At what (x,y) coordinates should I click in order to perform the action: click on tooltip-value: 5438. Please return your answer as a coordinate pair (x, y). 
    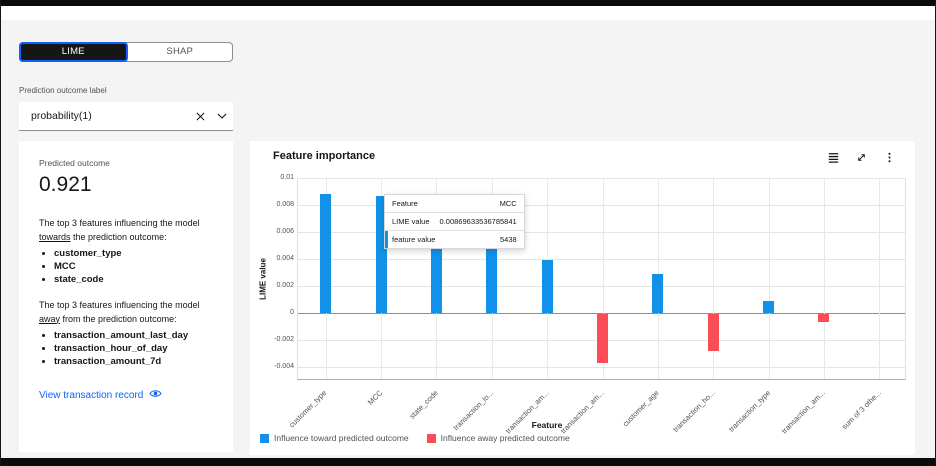
    Looking at the image, I should click on (508, 239).